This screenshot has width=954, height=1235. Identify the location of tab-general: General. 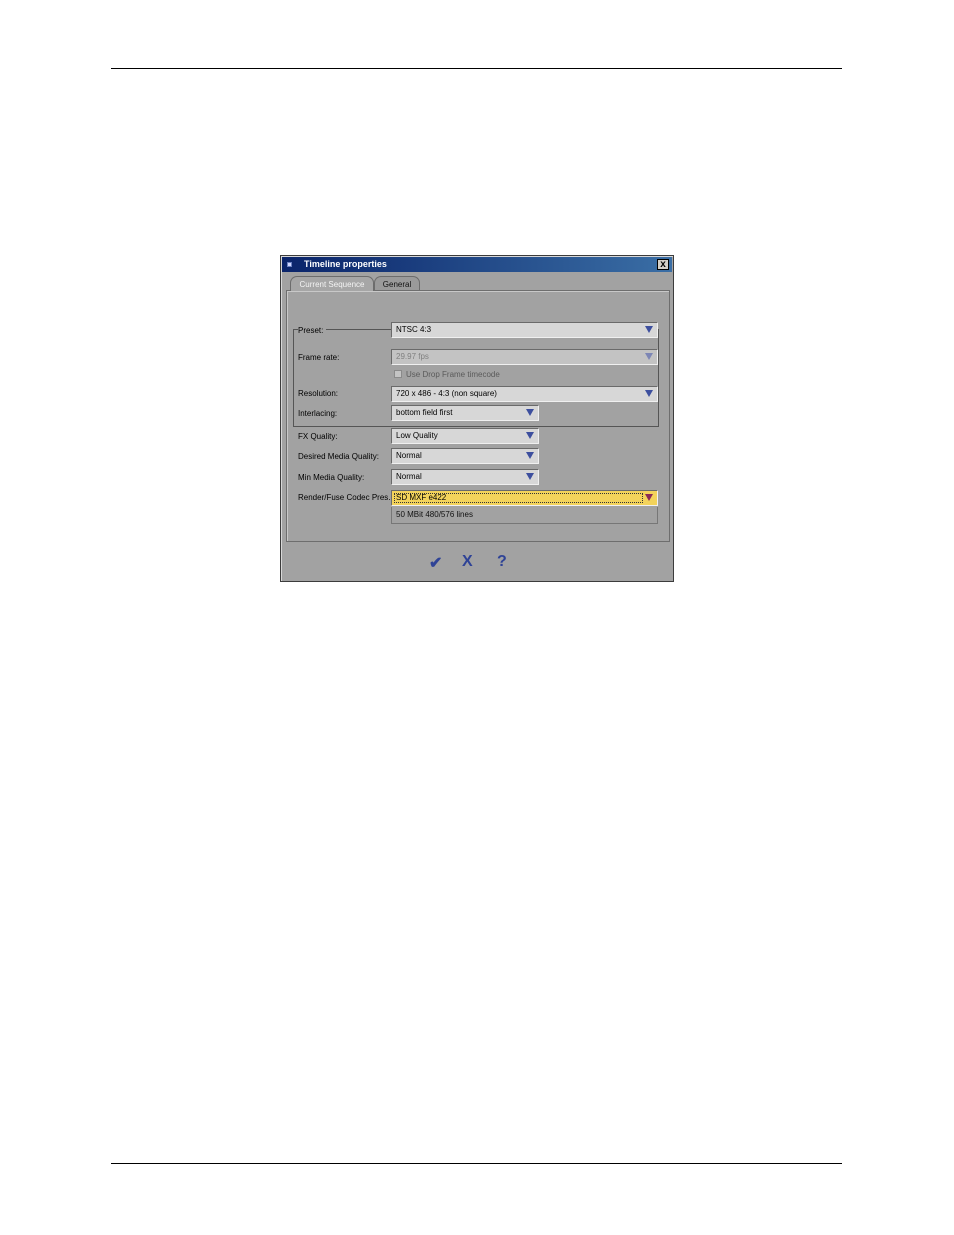
(397, 283).